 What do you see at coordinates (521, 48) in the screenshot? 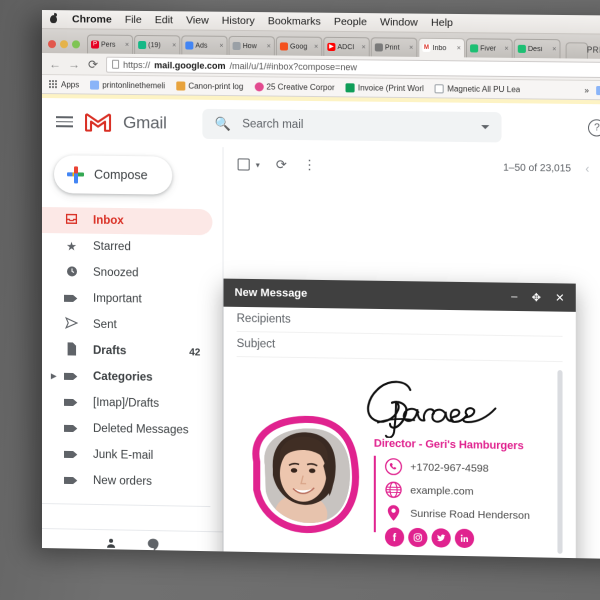
I see `design-icon` at bounding box center [521, 48].